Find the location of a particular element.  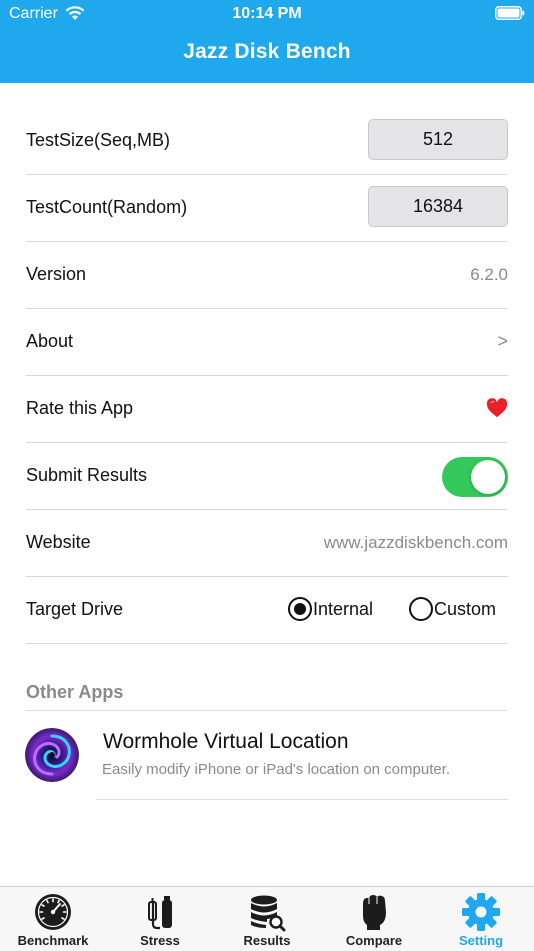

version-label: Version is located at coordinates (56, 274).